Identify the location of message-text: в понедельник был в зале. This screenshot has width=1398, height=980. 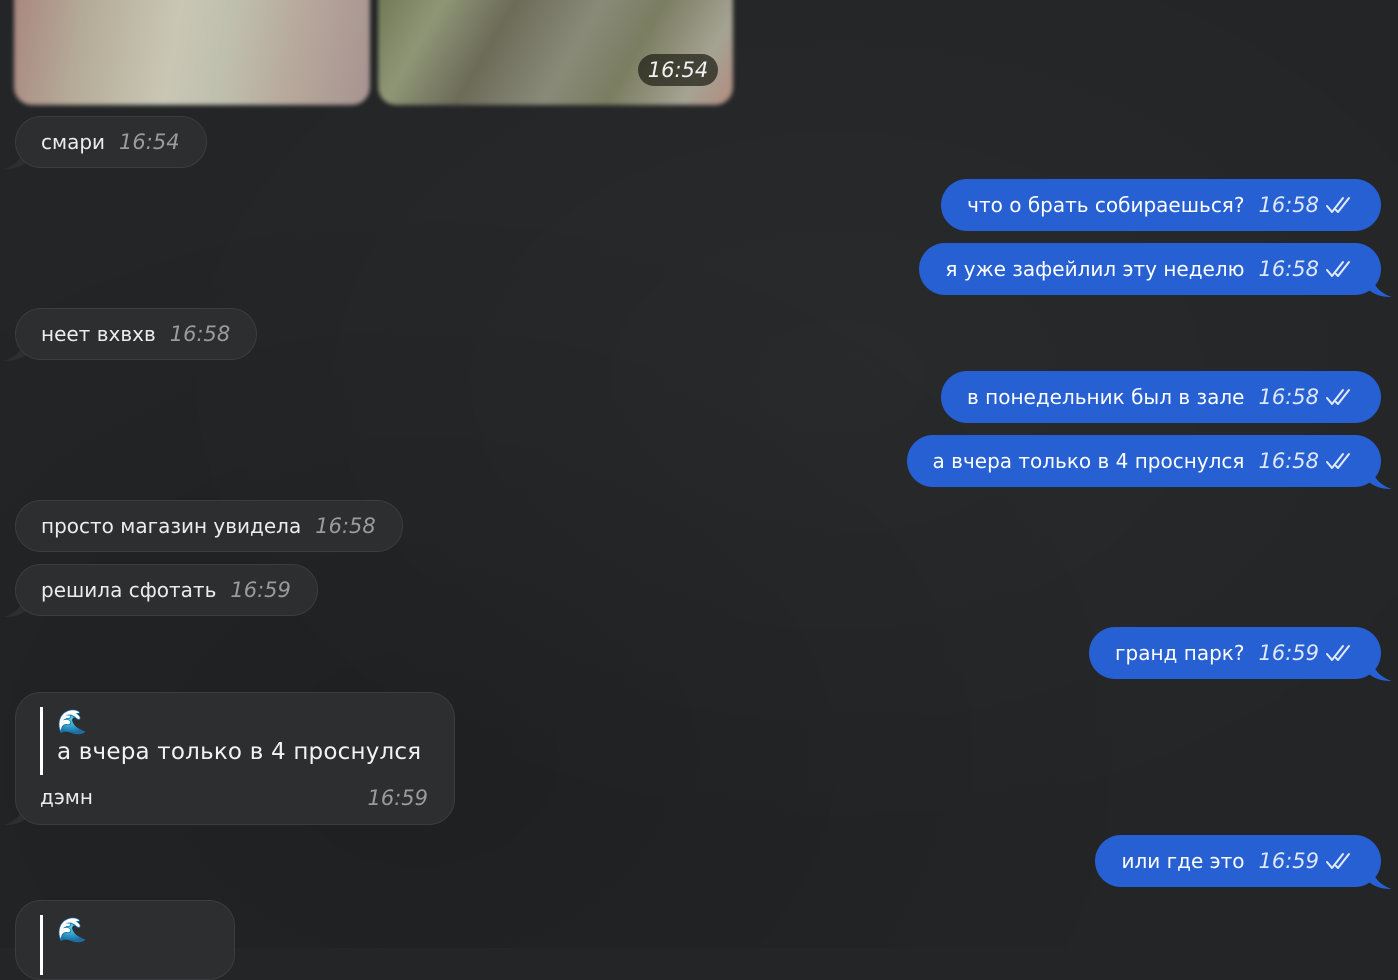
(1106, 397).